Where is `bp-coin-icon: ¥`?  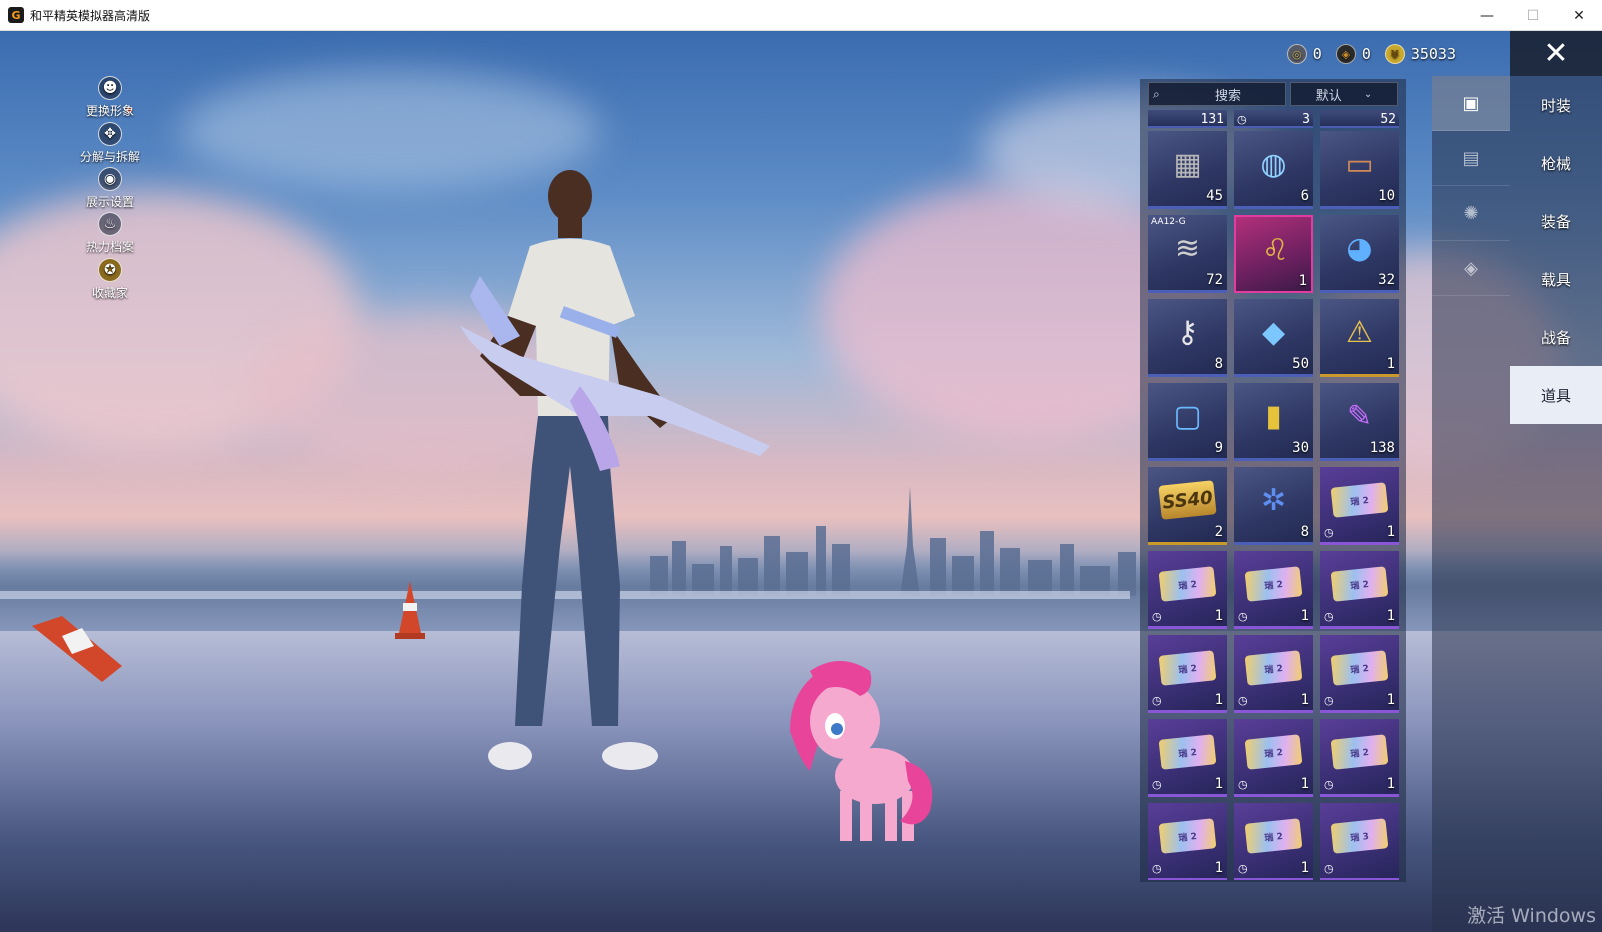 bp-coin-icon: ¥ is located at coordinates (1394, 54).